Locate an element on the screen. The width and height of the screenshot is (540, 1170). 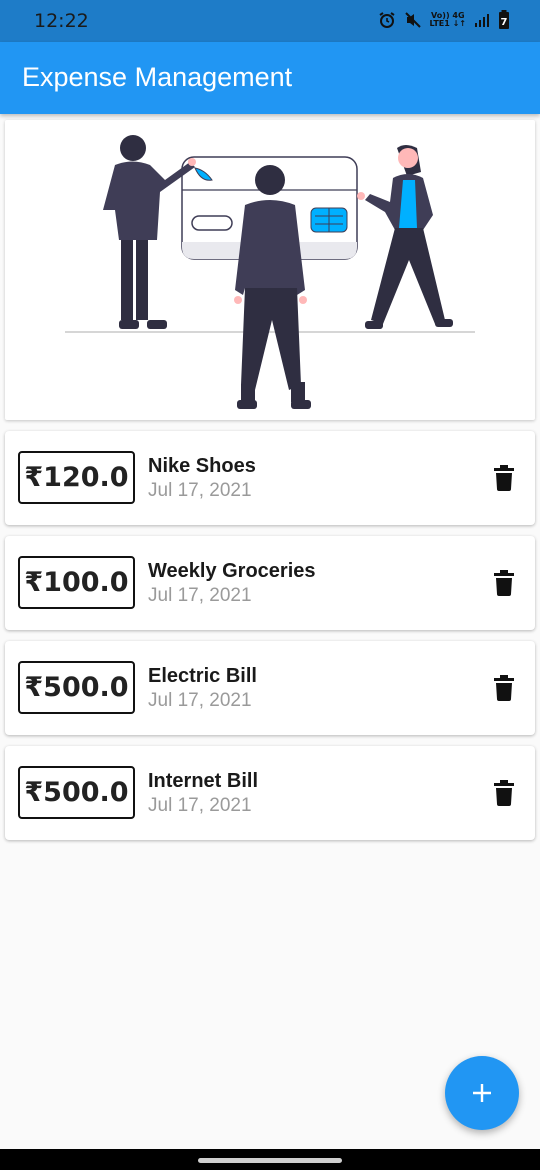
status-icons: Vo)) 4G LTE1 ↓↑ 7 is located at coordinates (444, 20).